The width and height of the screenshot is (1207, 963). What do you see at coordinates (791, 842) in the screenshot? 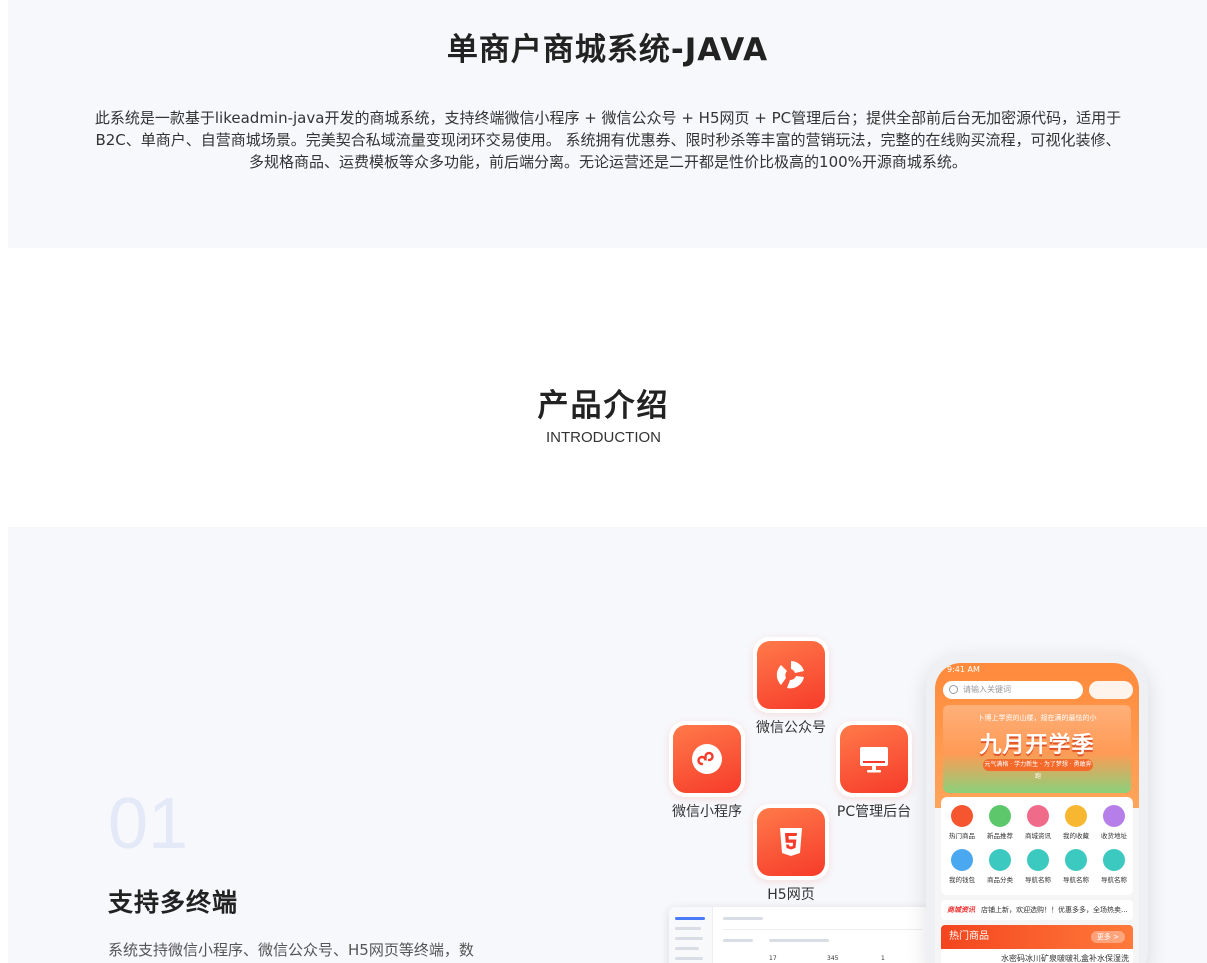
I see `html5-icon` at bounding box center [791, 842].